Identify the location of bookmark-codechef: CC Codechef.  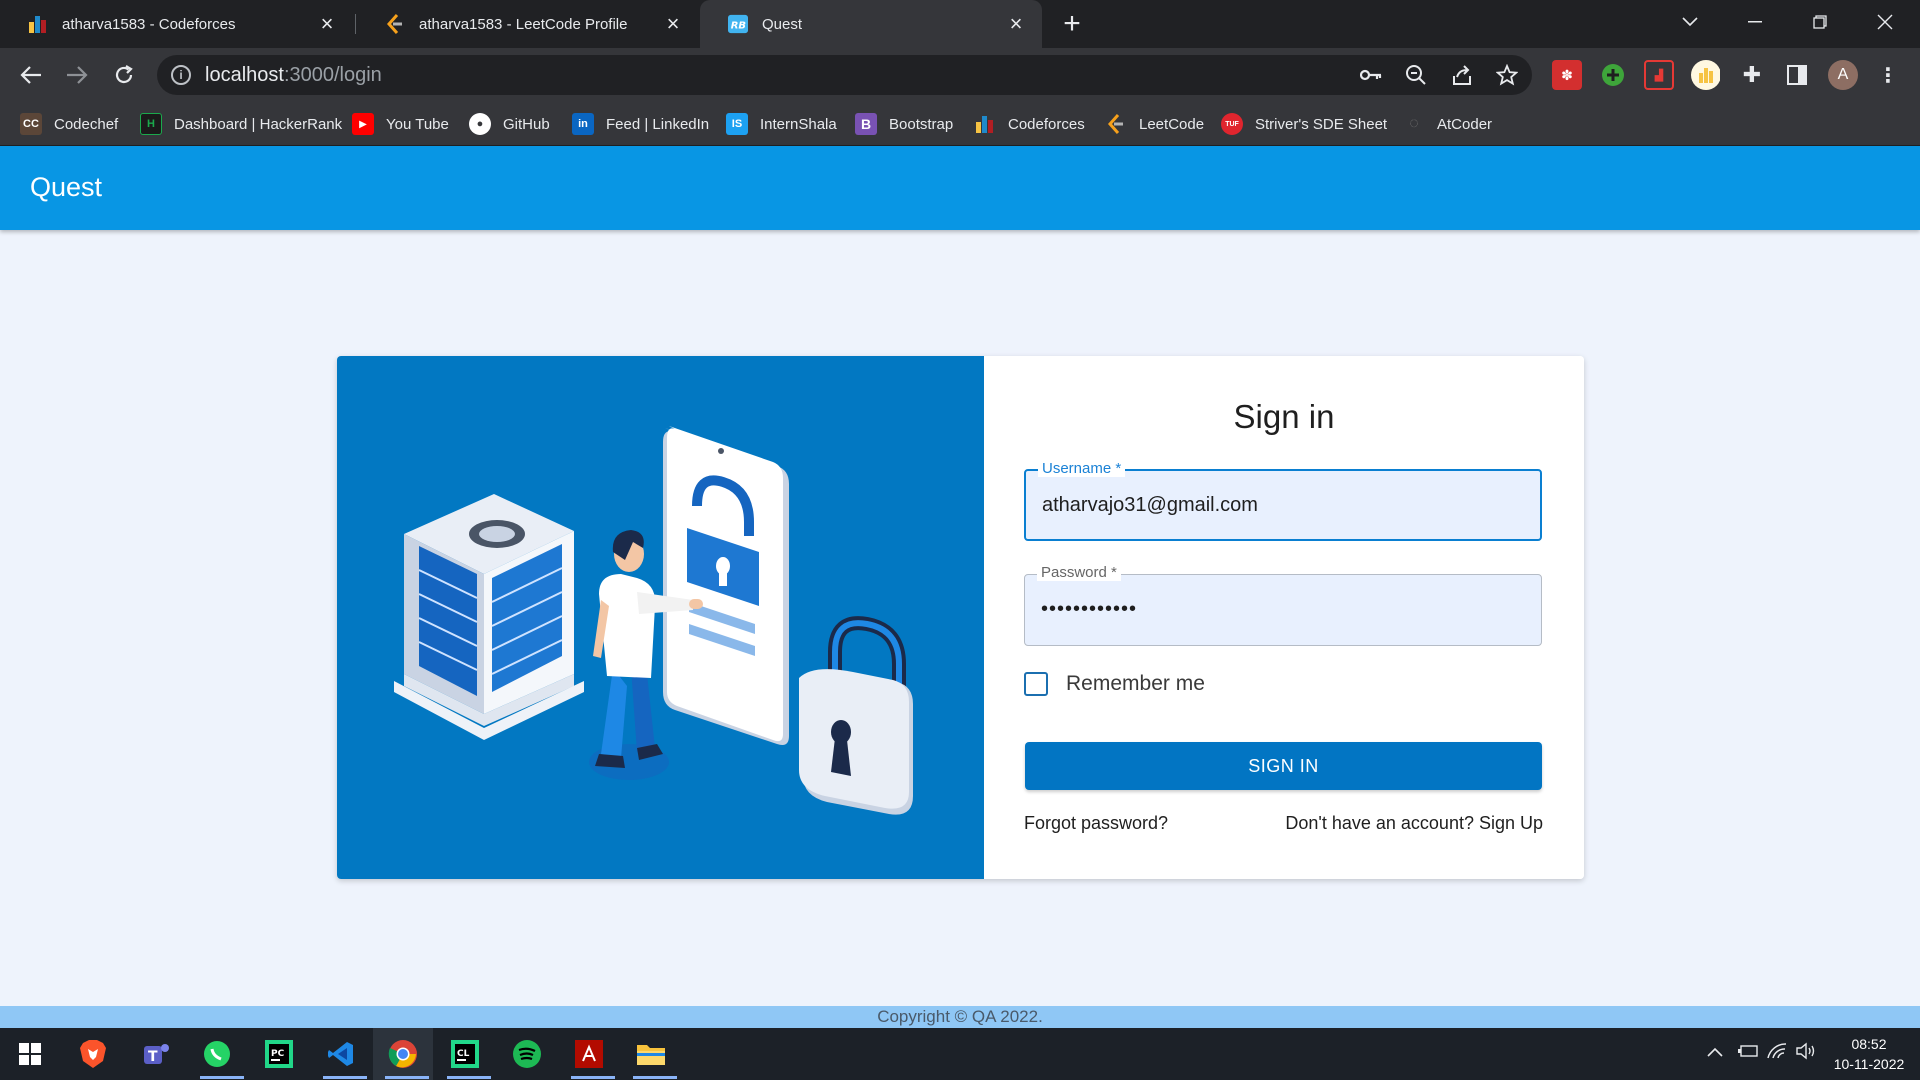
(69, 124).